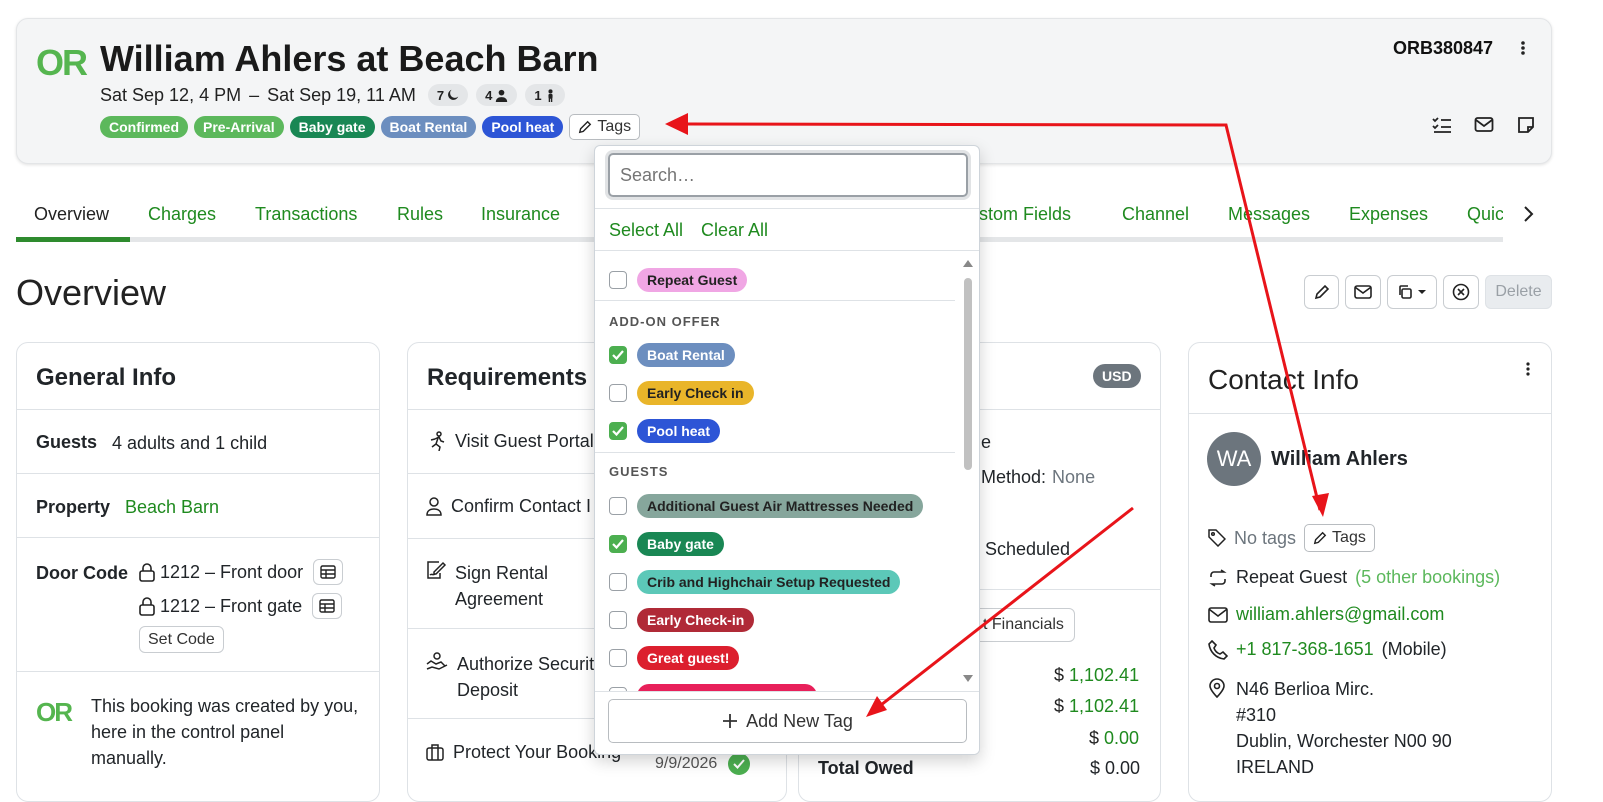 The image size is (1603, 802). What do you see at coordinates (679, 431) in the screenshot?
I see `tag-chip: Pool heat` at bounding box center [679, 431].